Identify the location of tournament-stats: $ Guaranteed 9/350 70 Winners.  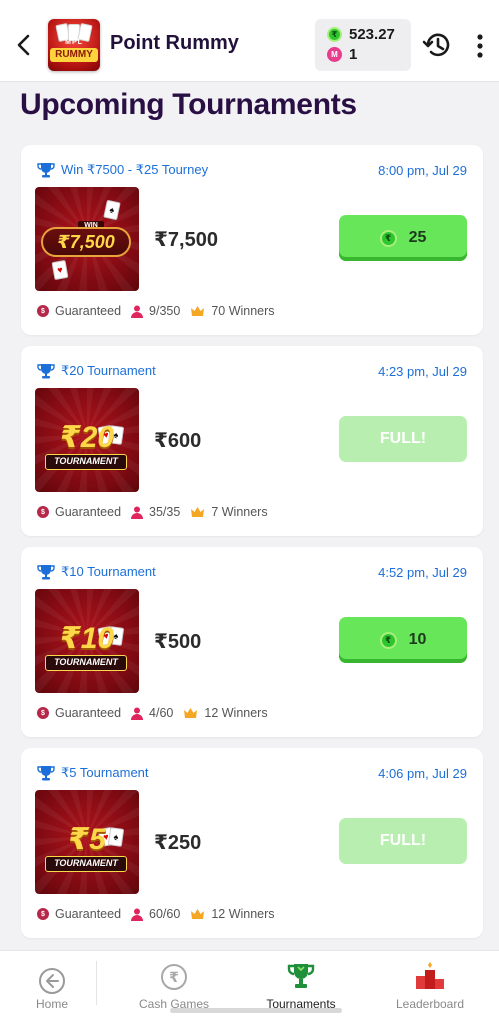
(161, 311).